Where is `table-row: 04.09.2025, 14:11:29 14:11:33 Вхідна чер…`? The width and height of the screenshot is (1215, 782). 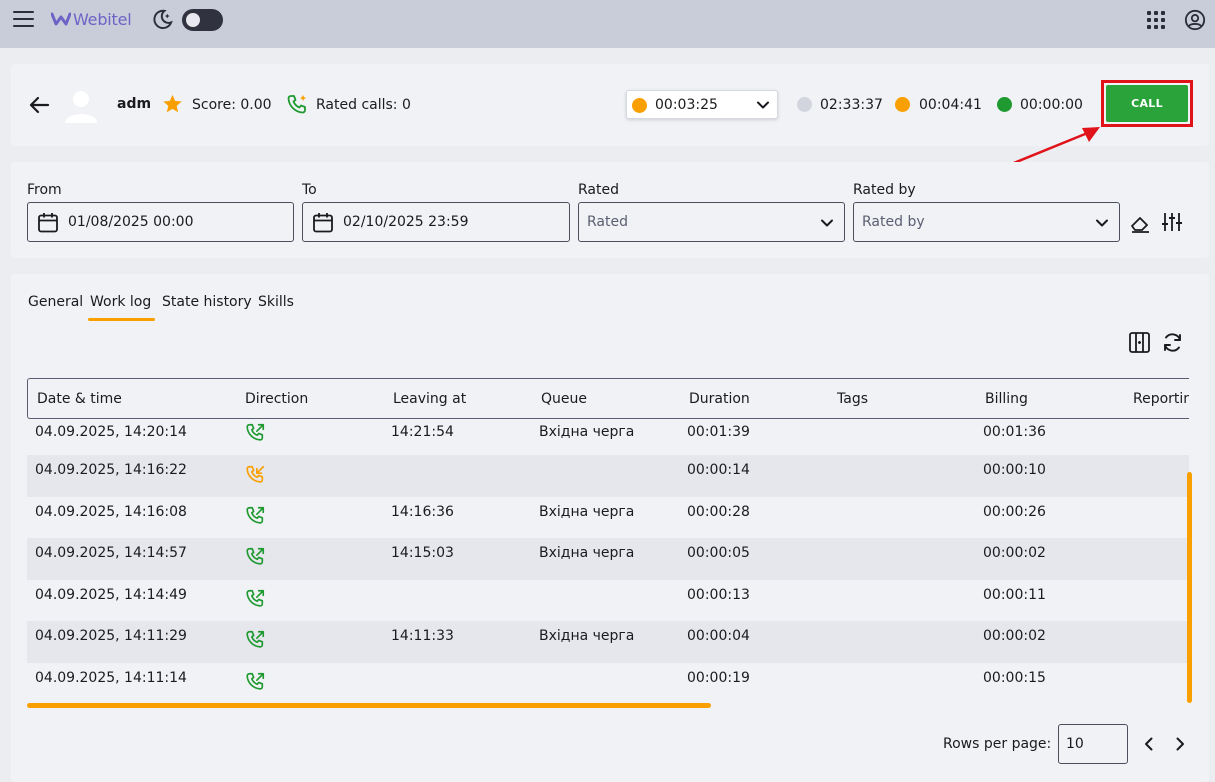
table-row: 04.09.2025, 14:11:29 14:11:33 Вхідна чер… is located at coordinates (608, 642).